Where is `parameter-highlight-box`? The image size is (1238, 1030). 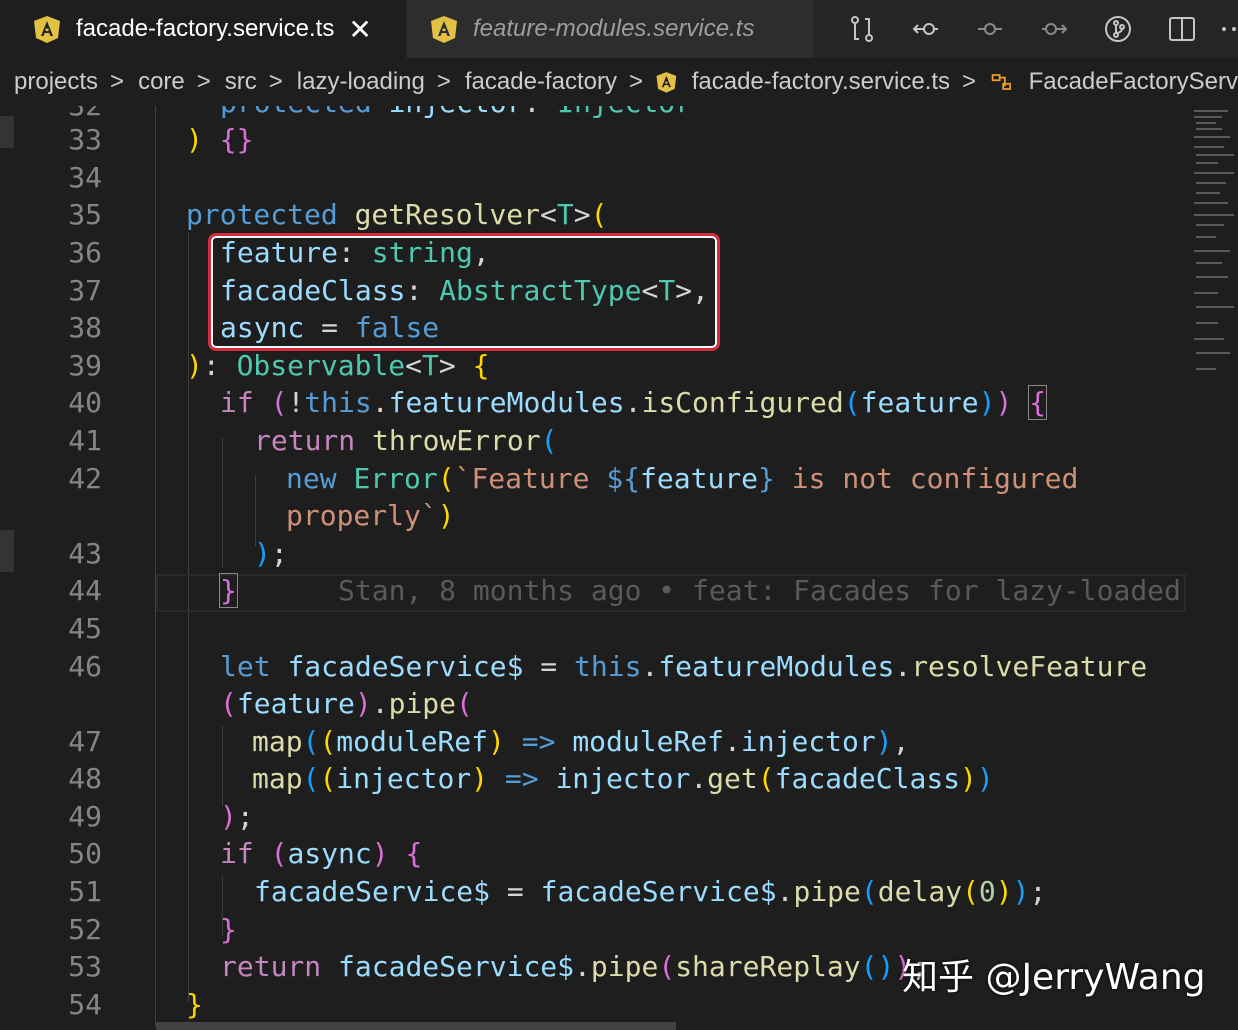 parameter-highlight-box is located at coordinates (464, 292).